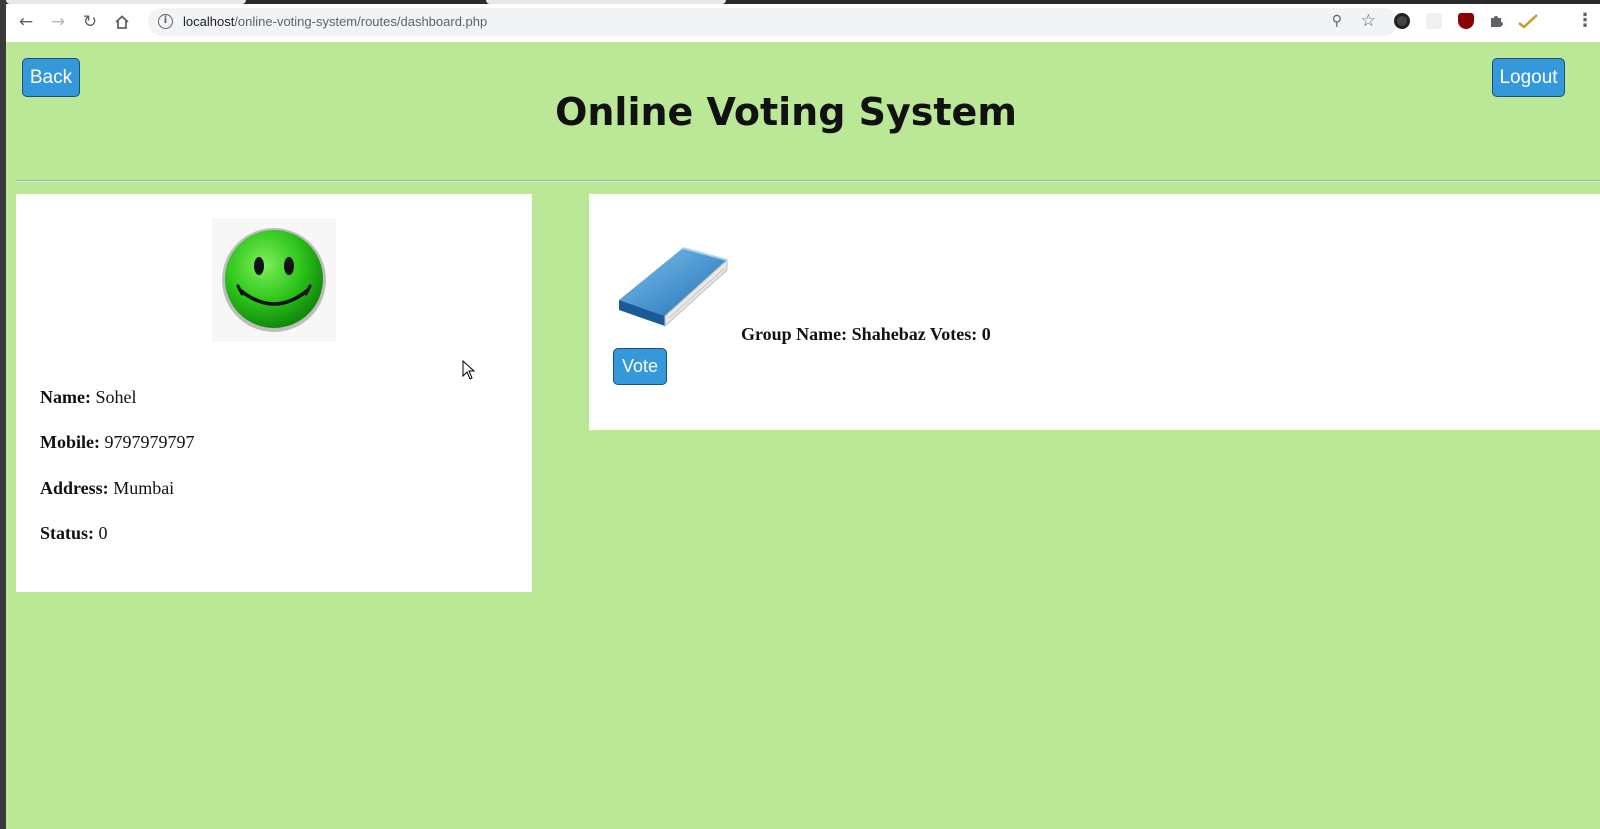  What do you see at coordinates (58, 22) in the screenshot?
I see `forward-arrow-icon: →` at bounding box center [58, 22].